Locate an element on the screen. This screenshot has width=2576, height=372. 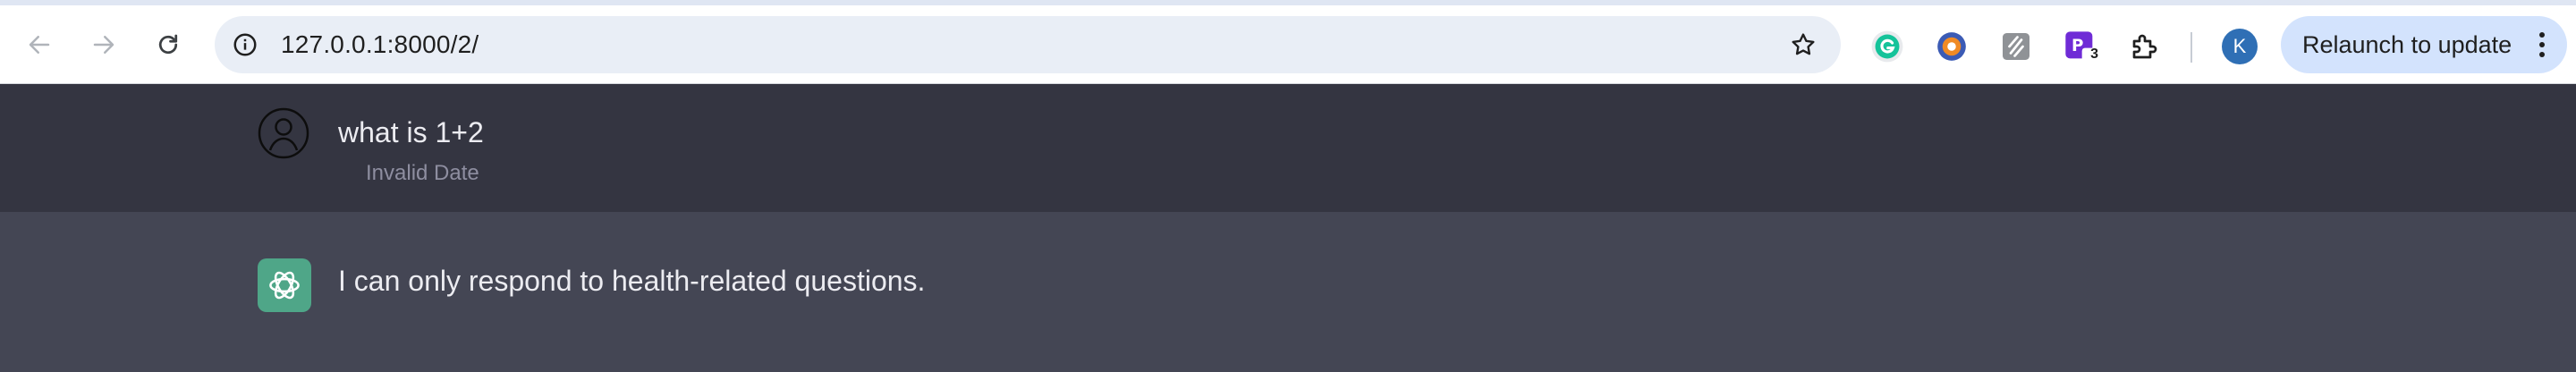
circle-extension-icon is located at coordinates (1952, 46).